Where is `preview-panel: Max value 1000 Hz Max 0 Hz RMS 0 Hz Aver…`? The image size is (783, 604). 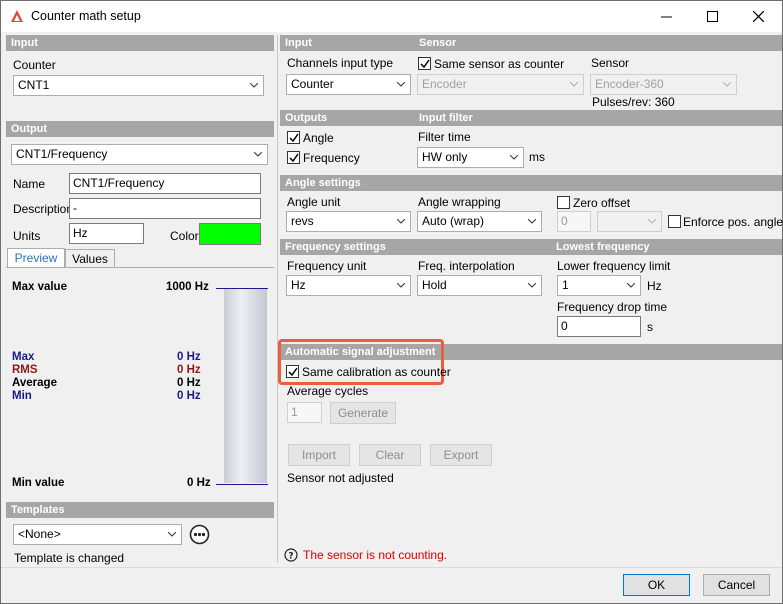 preview-panel: Max value 1000 Hz Max 0 Hz RMS 0 Hz Aver… is located at coordinates (140, 381).